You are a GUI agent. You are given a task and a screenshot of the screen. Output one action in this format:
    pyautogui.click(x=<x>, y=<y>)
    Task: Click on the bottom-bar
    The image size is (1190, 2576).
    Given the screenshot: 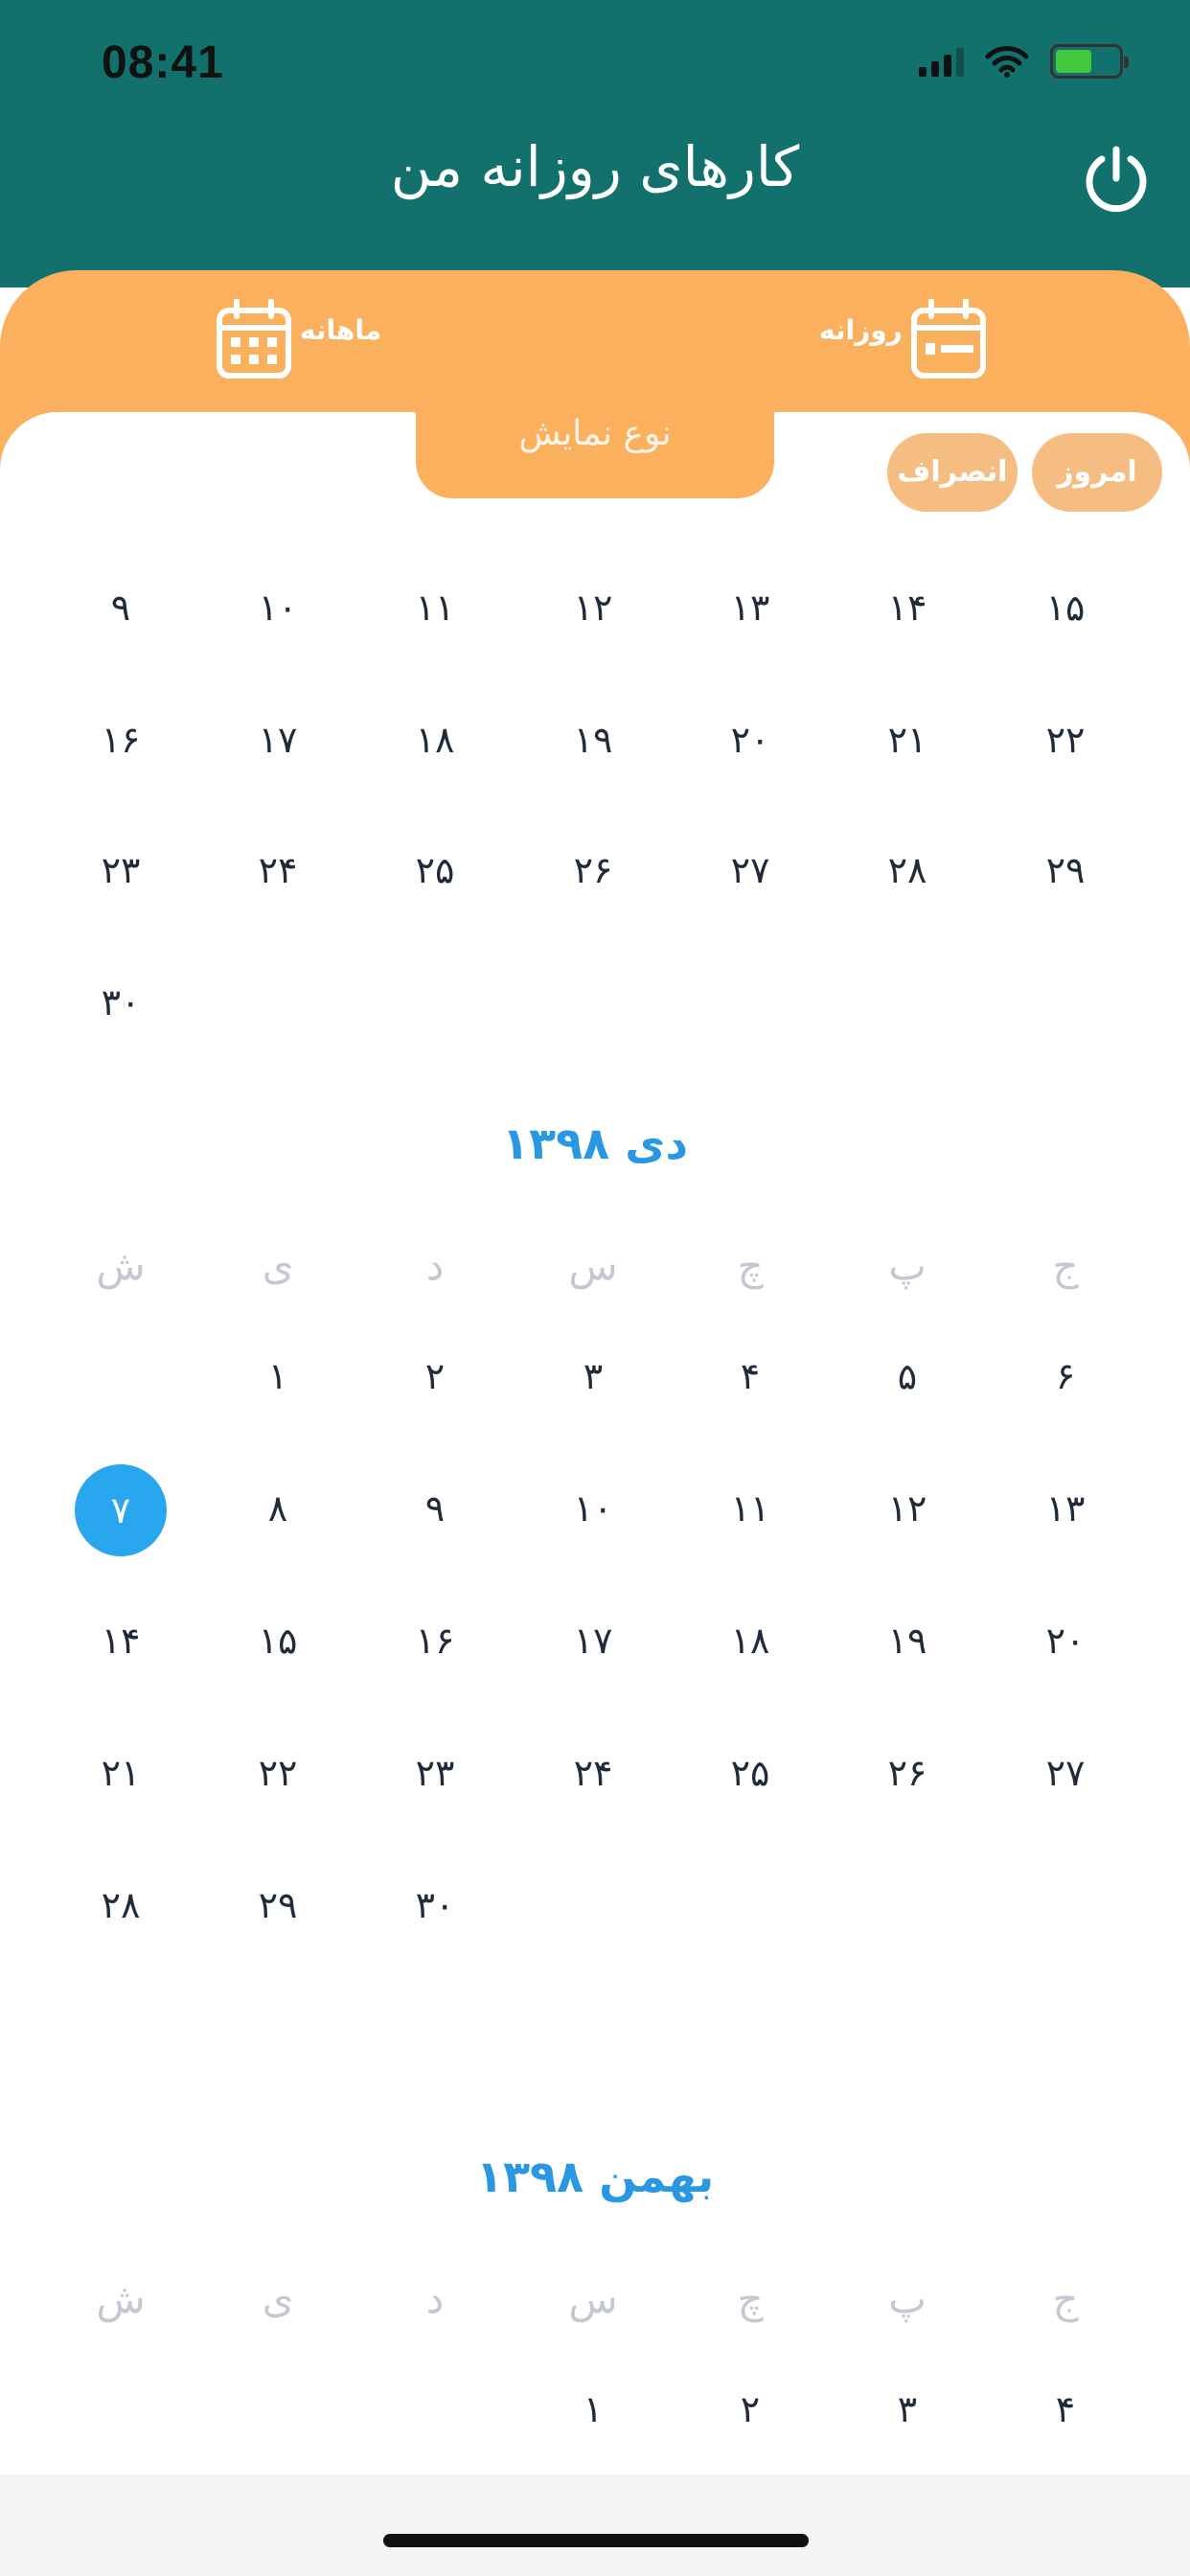 What is the action you would take?
    pyautogui.click(x=595, y=2525)
    